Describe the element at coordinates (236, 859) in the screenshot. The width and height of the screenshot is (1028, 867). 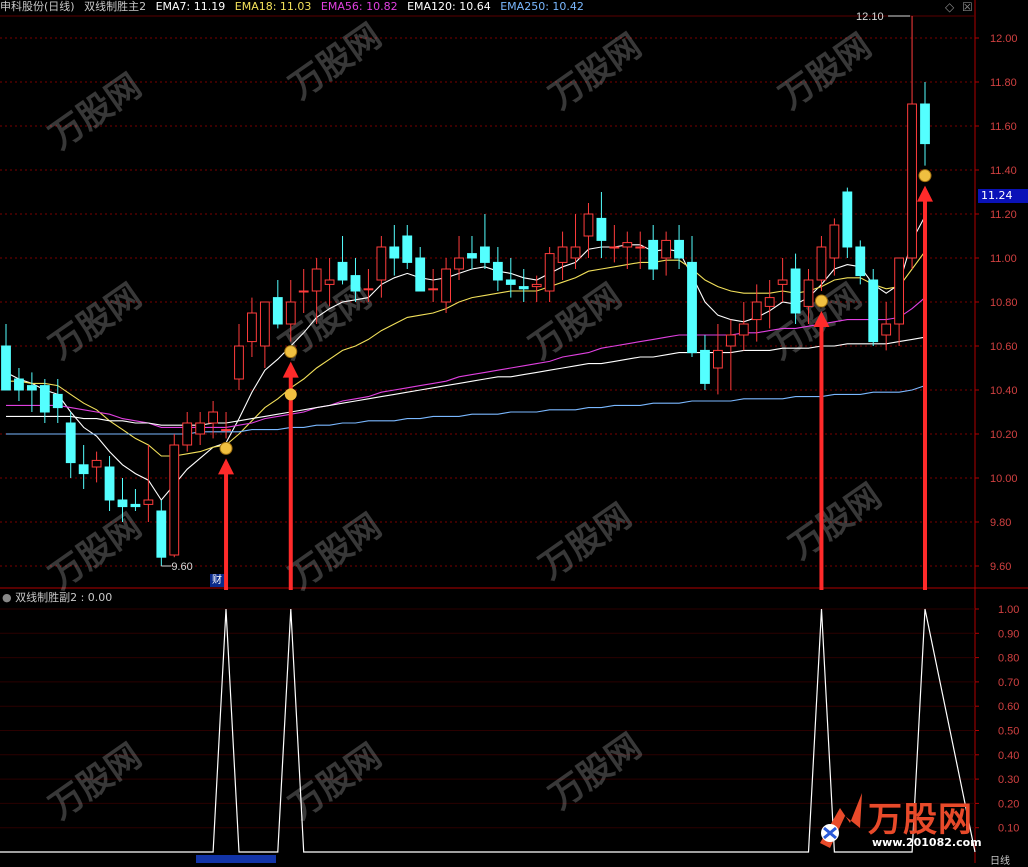
I see `date-cursor-tag` at that location.